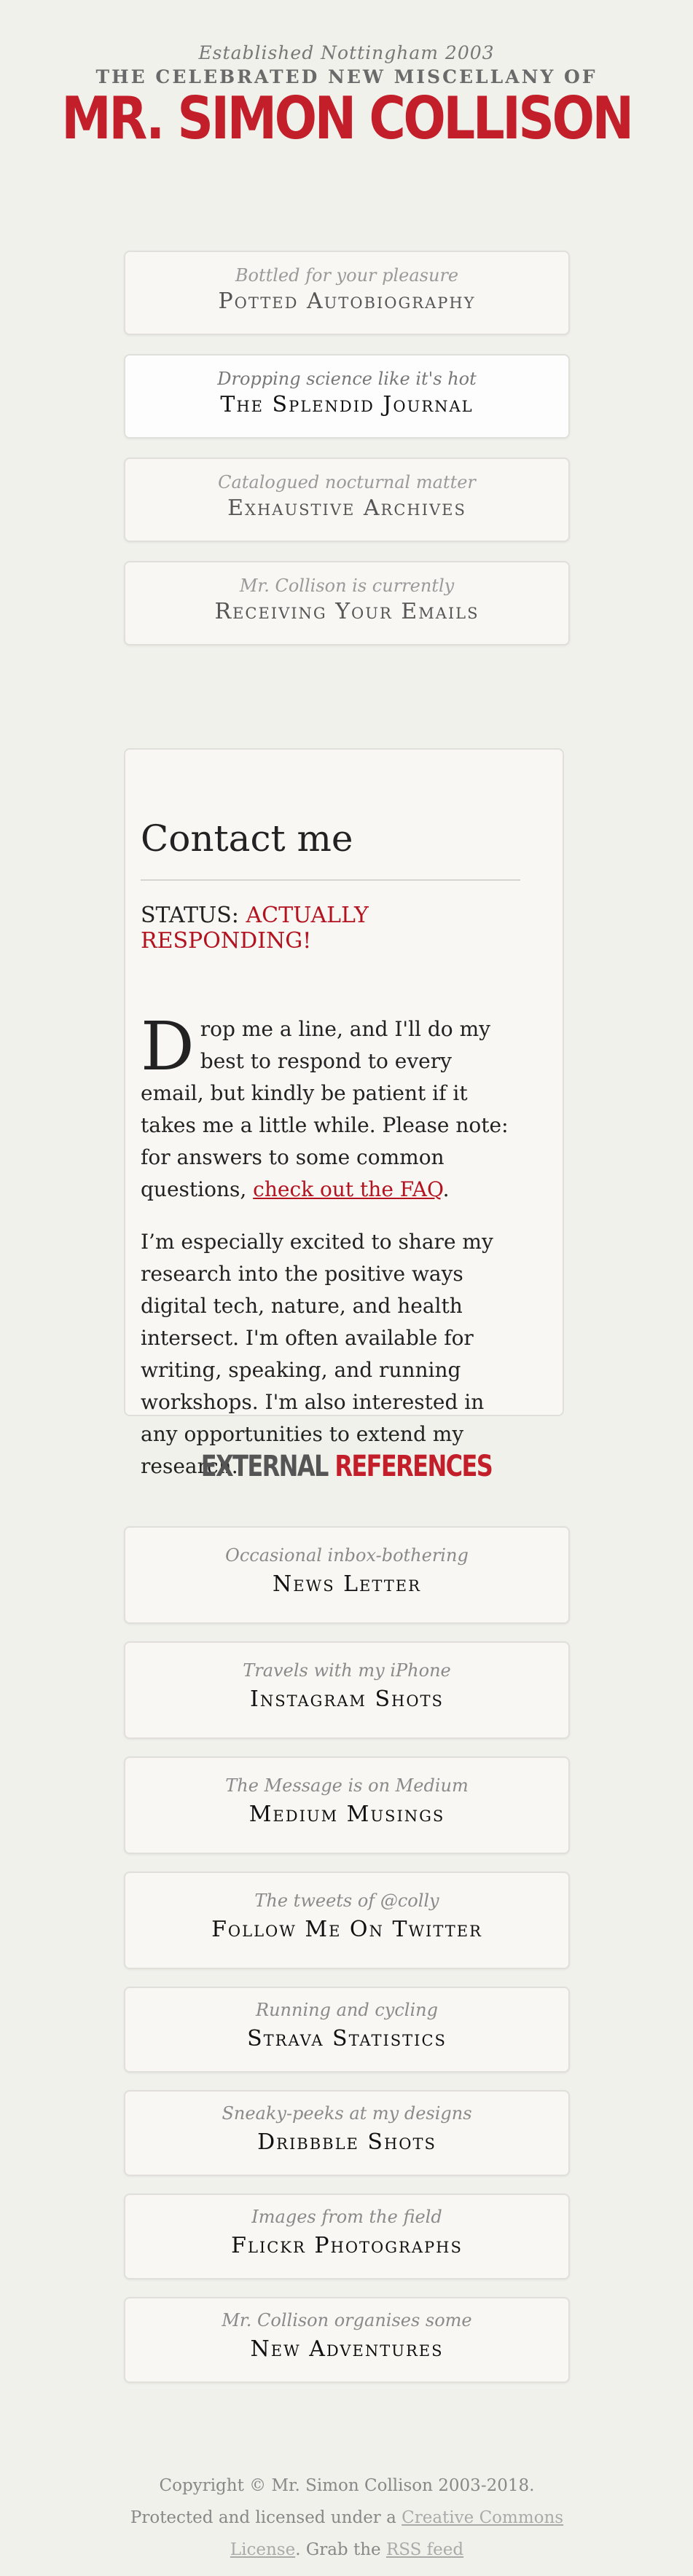 The width and height of the screenshot is (693, 2576). What do you see at coordinates (331, 880) in the screenshot?
I see `heading-divider` at bounding box center [331, 880].